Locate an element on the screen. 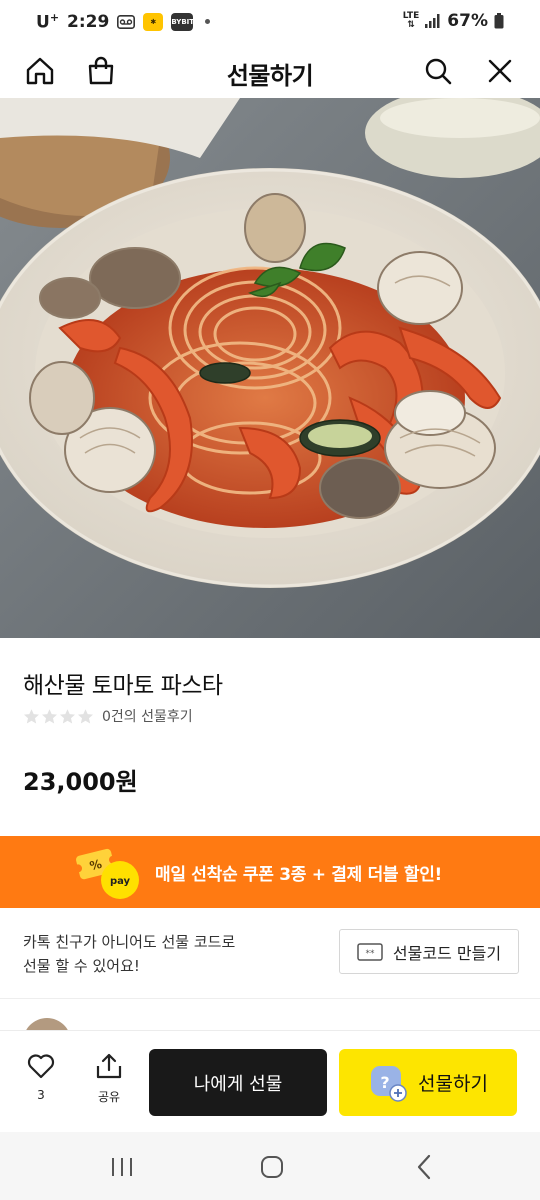 The image size is (540, 1200). app-header: 선물하기 is located at coordinates (270, 71).